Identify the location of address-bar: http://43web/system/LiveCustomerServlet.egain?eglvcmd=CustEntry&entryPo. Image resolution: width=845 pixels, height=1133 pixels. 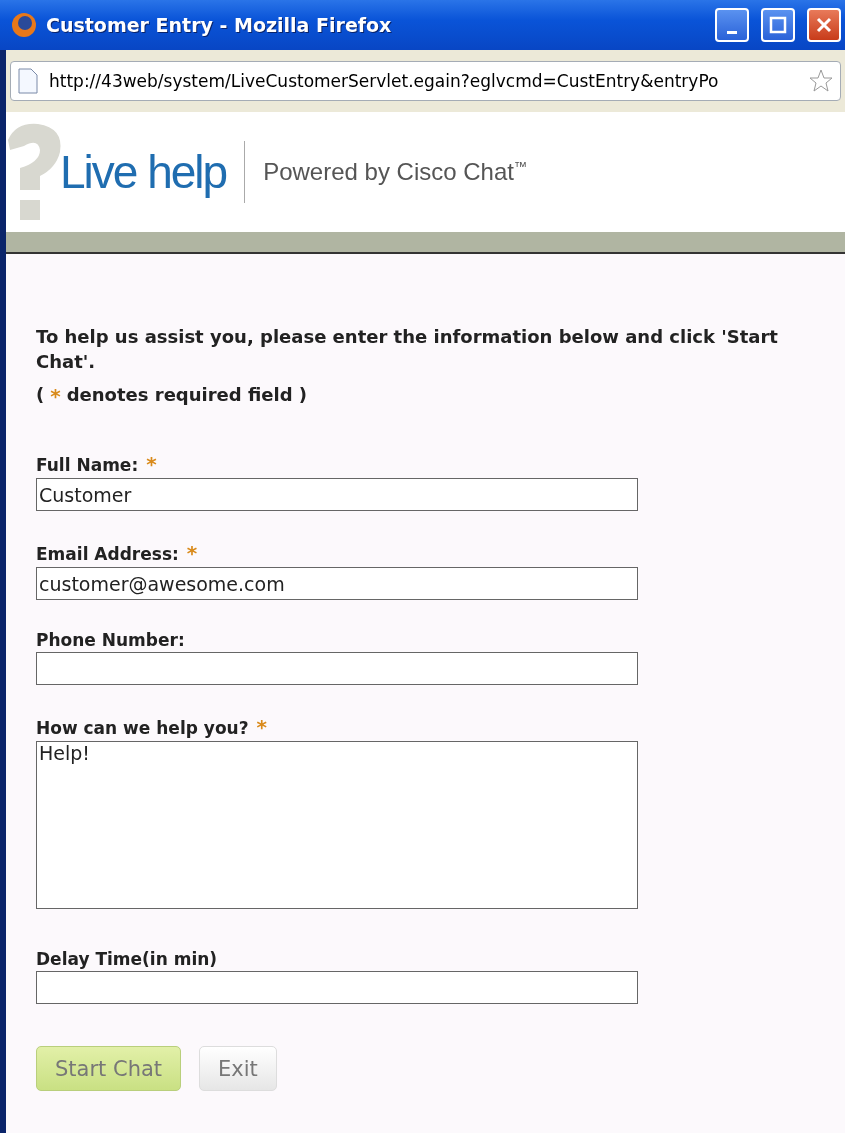
(425, 81).